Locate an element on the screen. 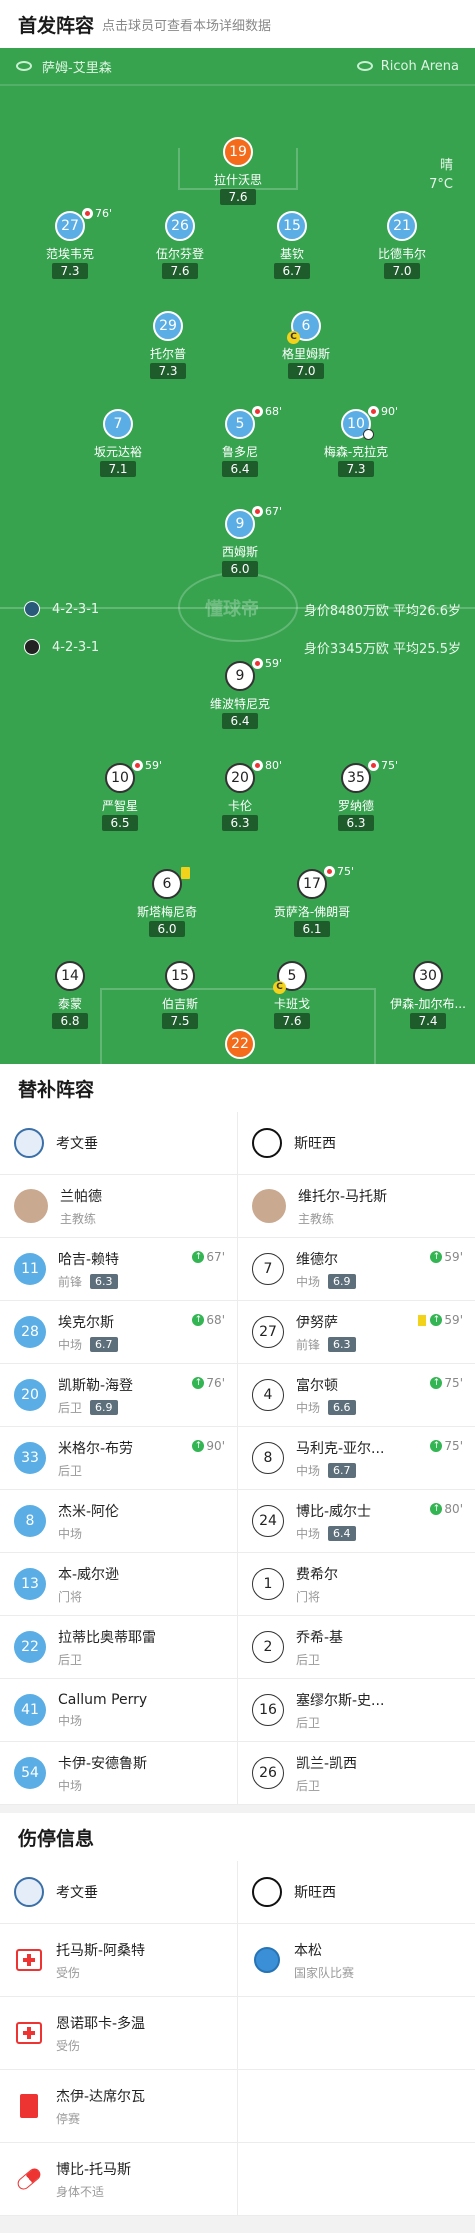  injury-item: 托马斯-阿桑特 受伤 is located at coordinates (119, 1960).